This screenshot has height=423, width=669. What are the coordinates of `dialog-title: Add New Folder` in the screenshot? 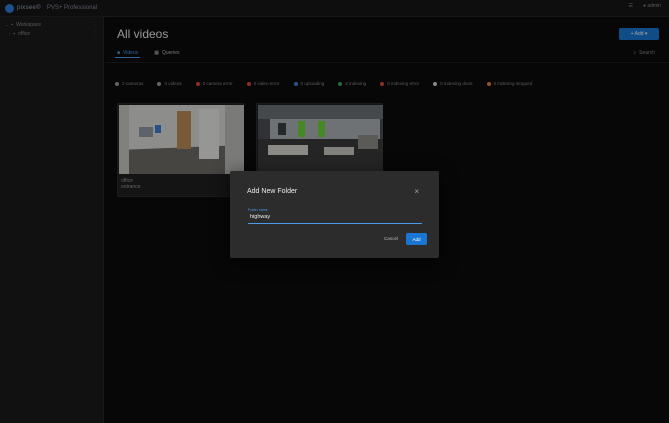 It's located at (272, 191).